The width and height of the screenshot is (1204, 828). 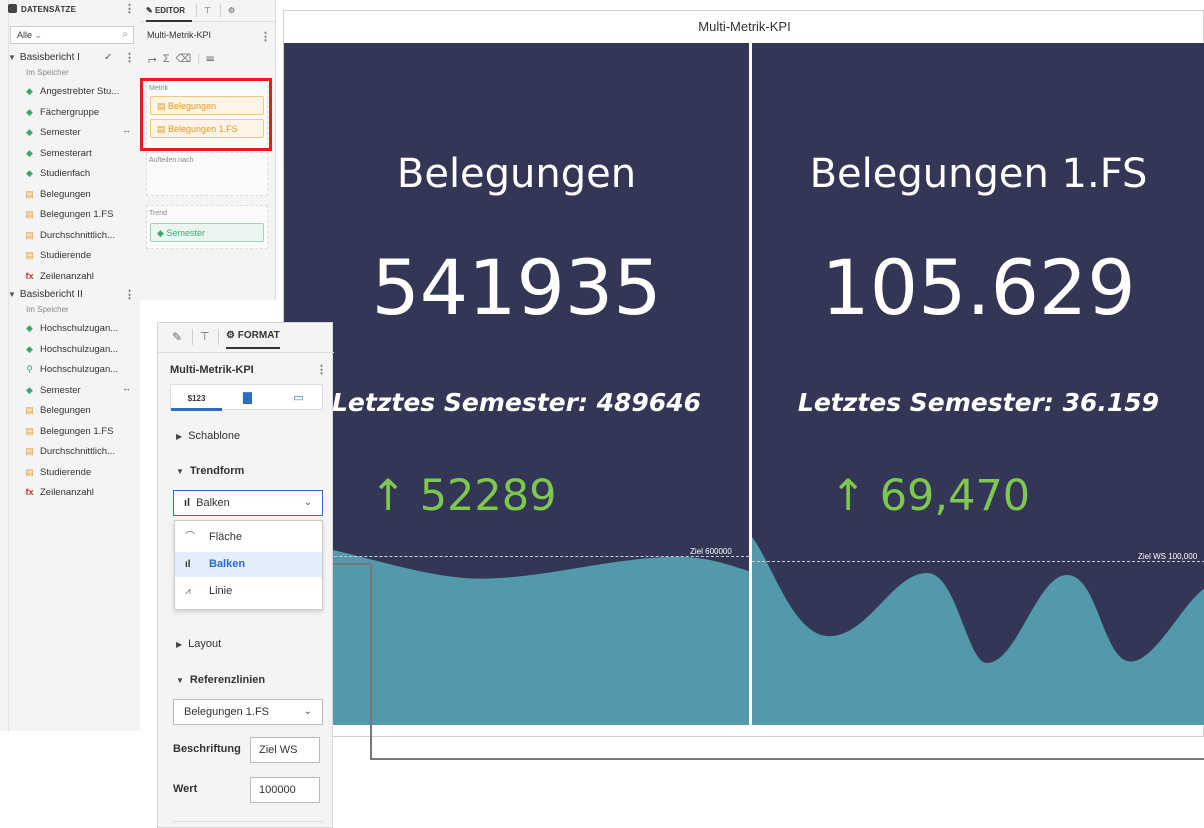 What do you see at coordinates (179, 644) in the screenshot?
I see `chevron-right-icon: ▶` at bounding box center [179, 644].